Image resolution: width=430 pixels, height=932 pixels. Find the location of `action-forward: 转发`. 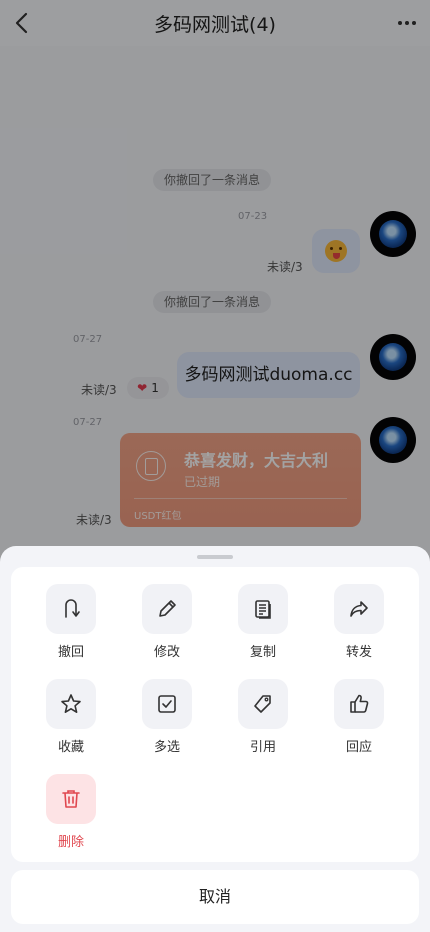

action-forward: 转发 is located at coordinates (359, 613).